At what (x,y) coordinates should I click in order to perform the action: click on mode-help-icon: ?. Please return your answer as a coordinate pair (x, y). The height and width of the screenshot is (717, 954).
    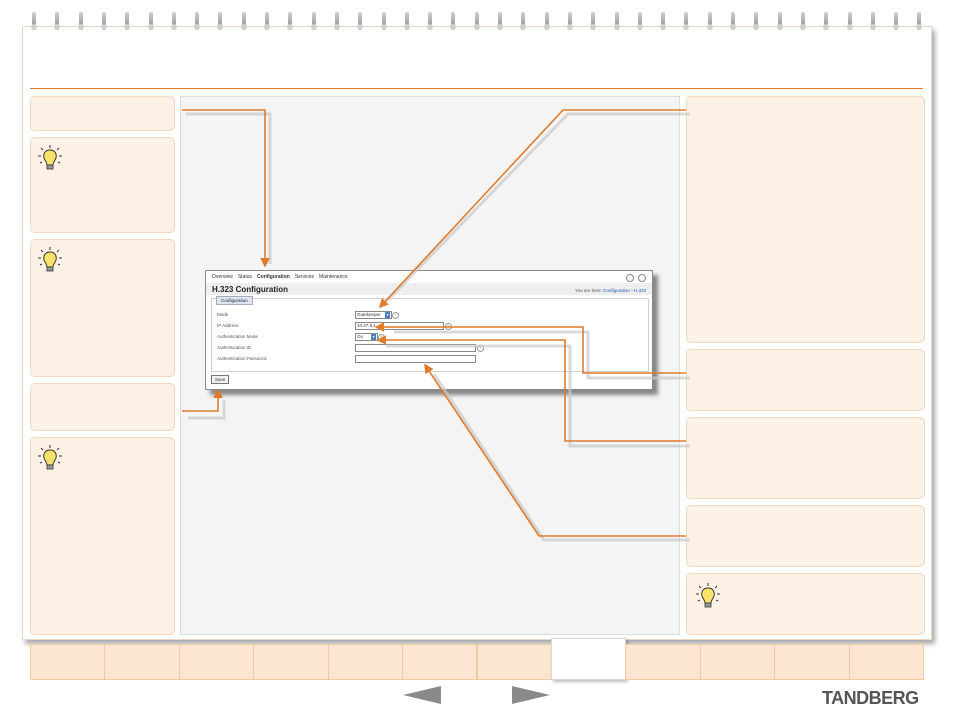
    Looking at the image, I should click on (395, 315).